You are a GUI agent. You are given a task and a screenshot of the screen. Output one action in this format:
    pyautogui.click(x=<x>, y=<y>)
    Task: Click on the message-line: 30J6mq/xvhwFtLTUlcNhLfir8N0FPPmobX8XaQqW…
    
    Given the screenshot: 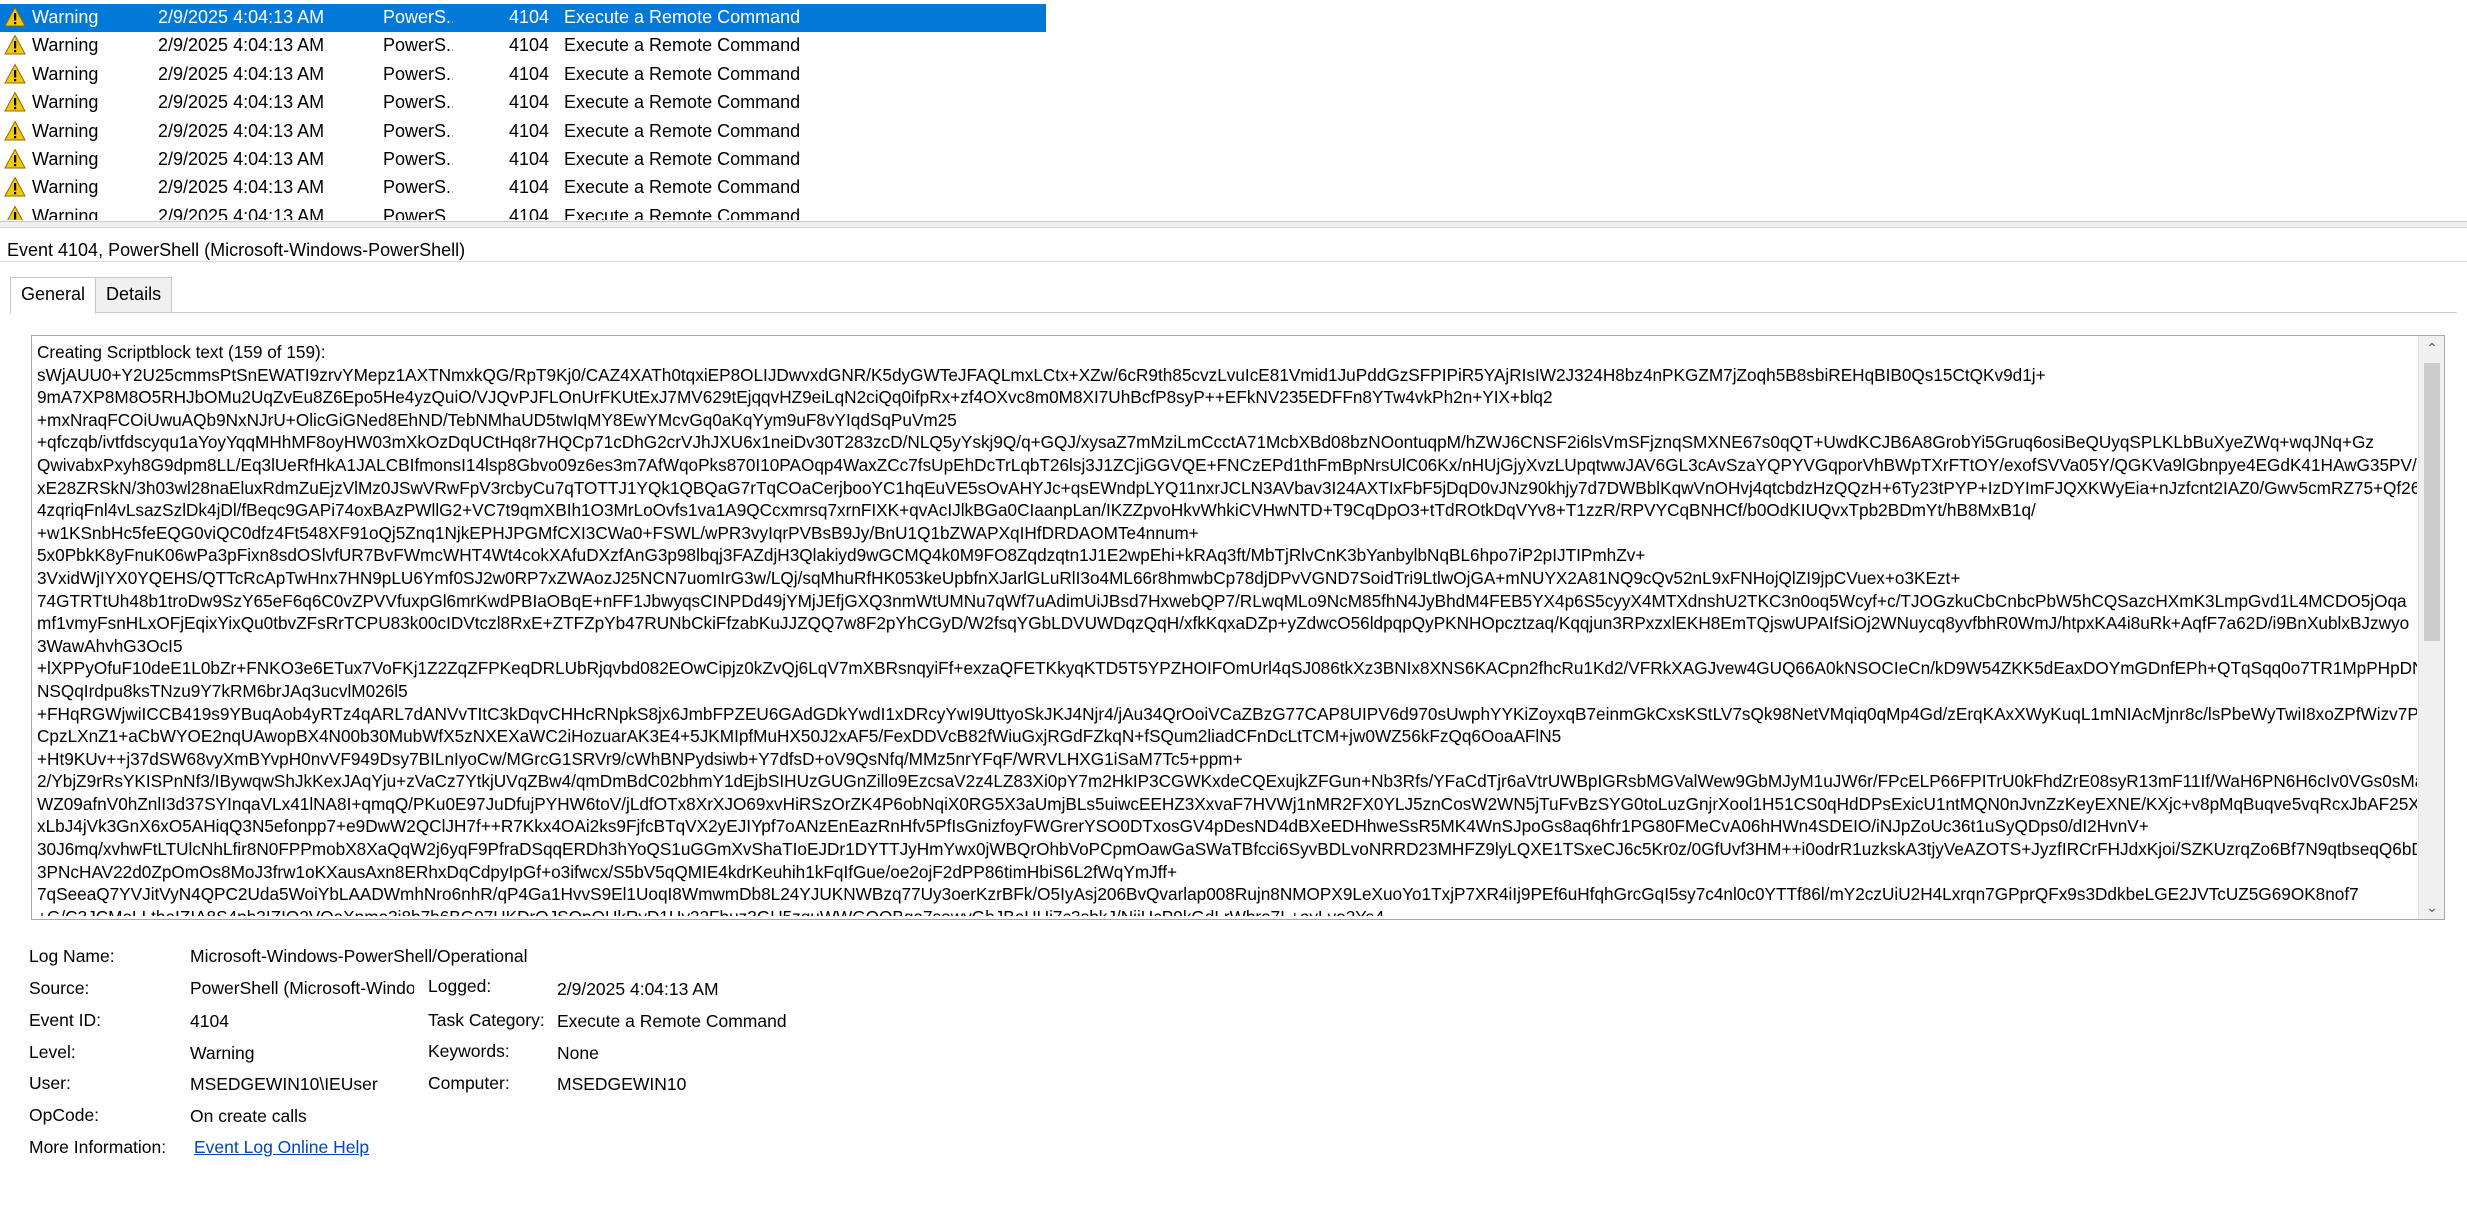 What is the action you would take?
    pyautogui.click(x=1227, y=849)
    